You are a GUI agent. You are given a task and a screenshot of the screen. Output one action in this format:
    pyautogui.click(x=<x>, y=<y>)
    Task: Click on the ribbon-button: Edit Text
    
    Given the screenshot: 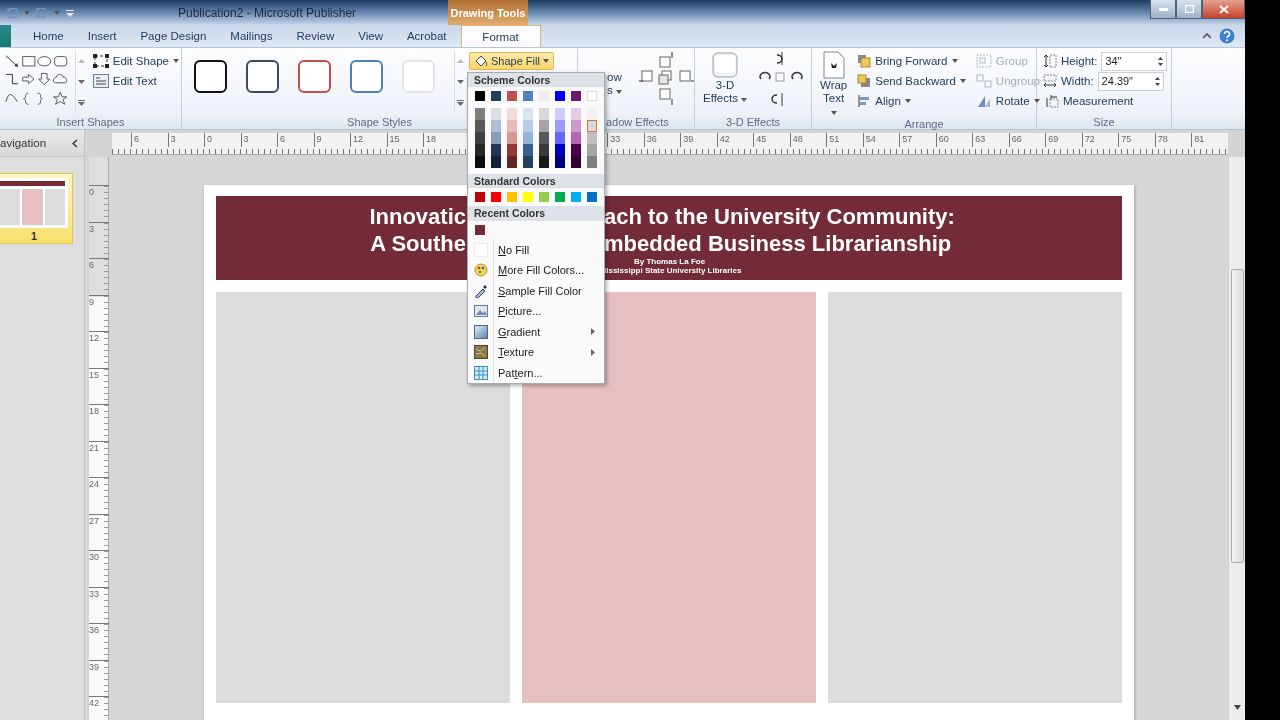 What is the action you would take?
    pyautogui.click(x=135, y=81)
    